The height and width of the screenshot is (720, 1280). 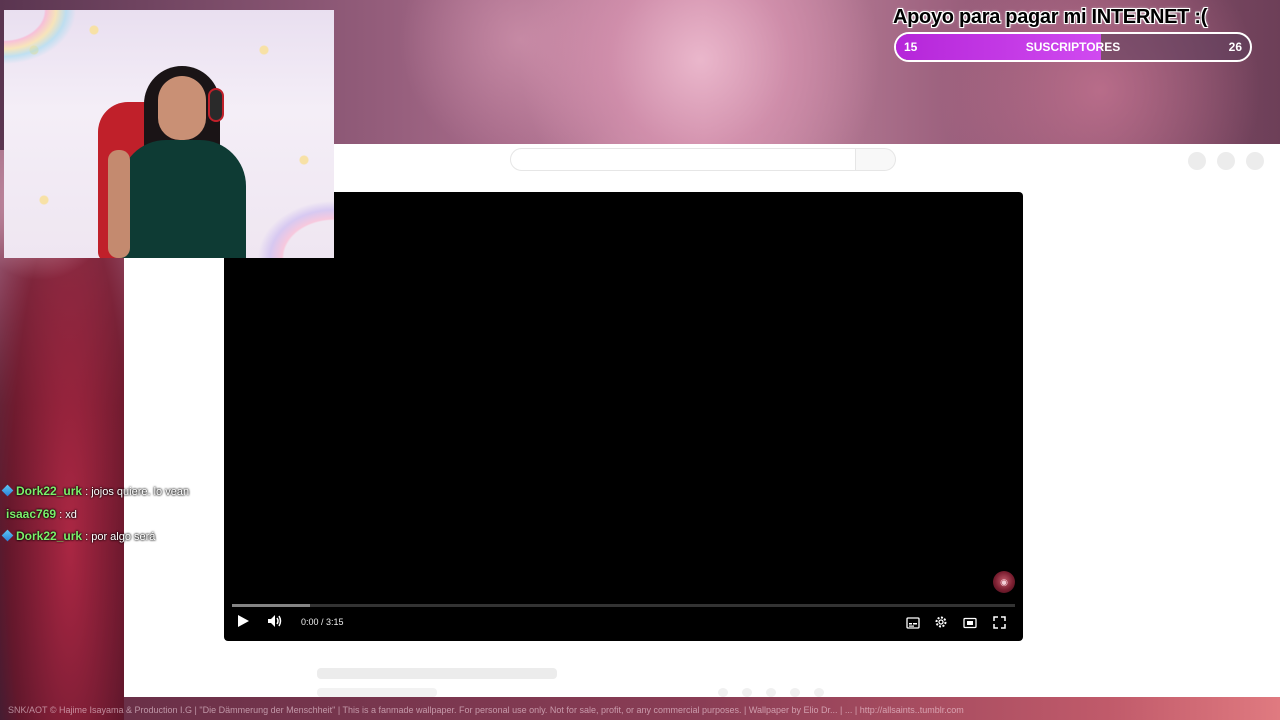 I want to click on webcam-feed, so click(x=169, y=134).